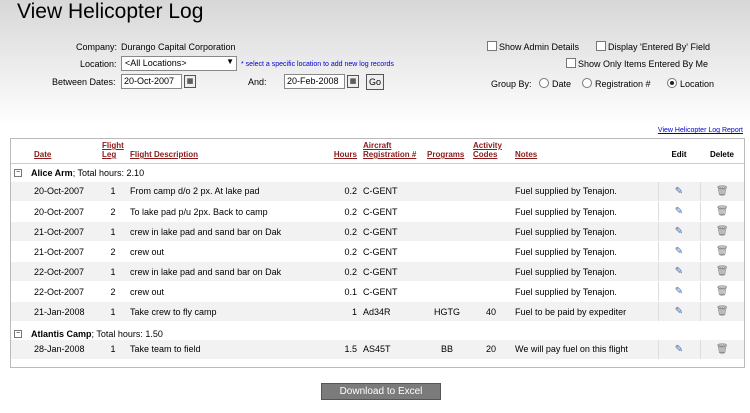  I want to click on chevron-down-icon: ▼, so click(230, 61).